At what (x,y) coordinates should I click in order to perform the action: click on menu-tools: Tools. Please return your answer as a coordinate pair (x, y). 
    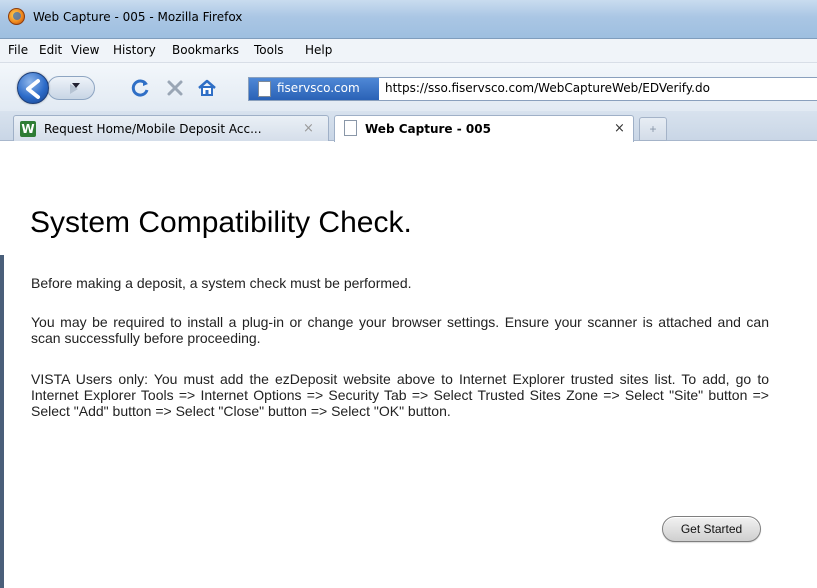
    Looking at the image, I should click on (269, 50).